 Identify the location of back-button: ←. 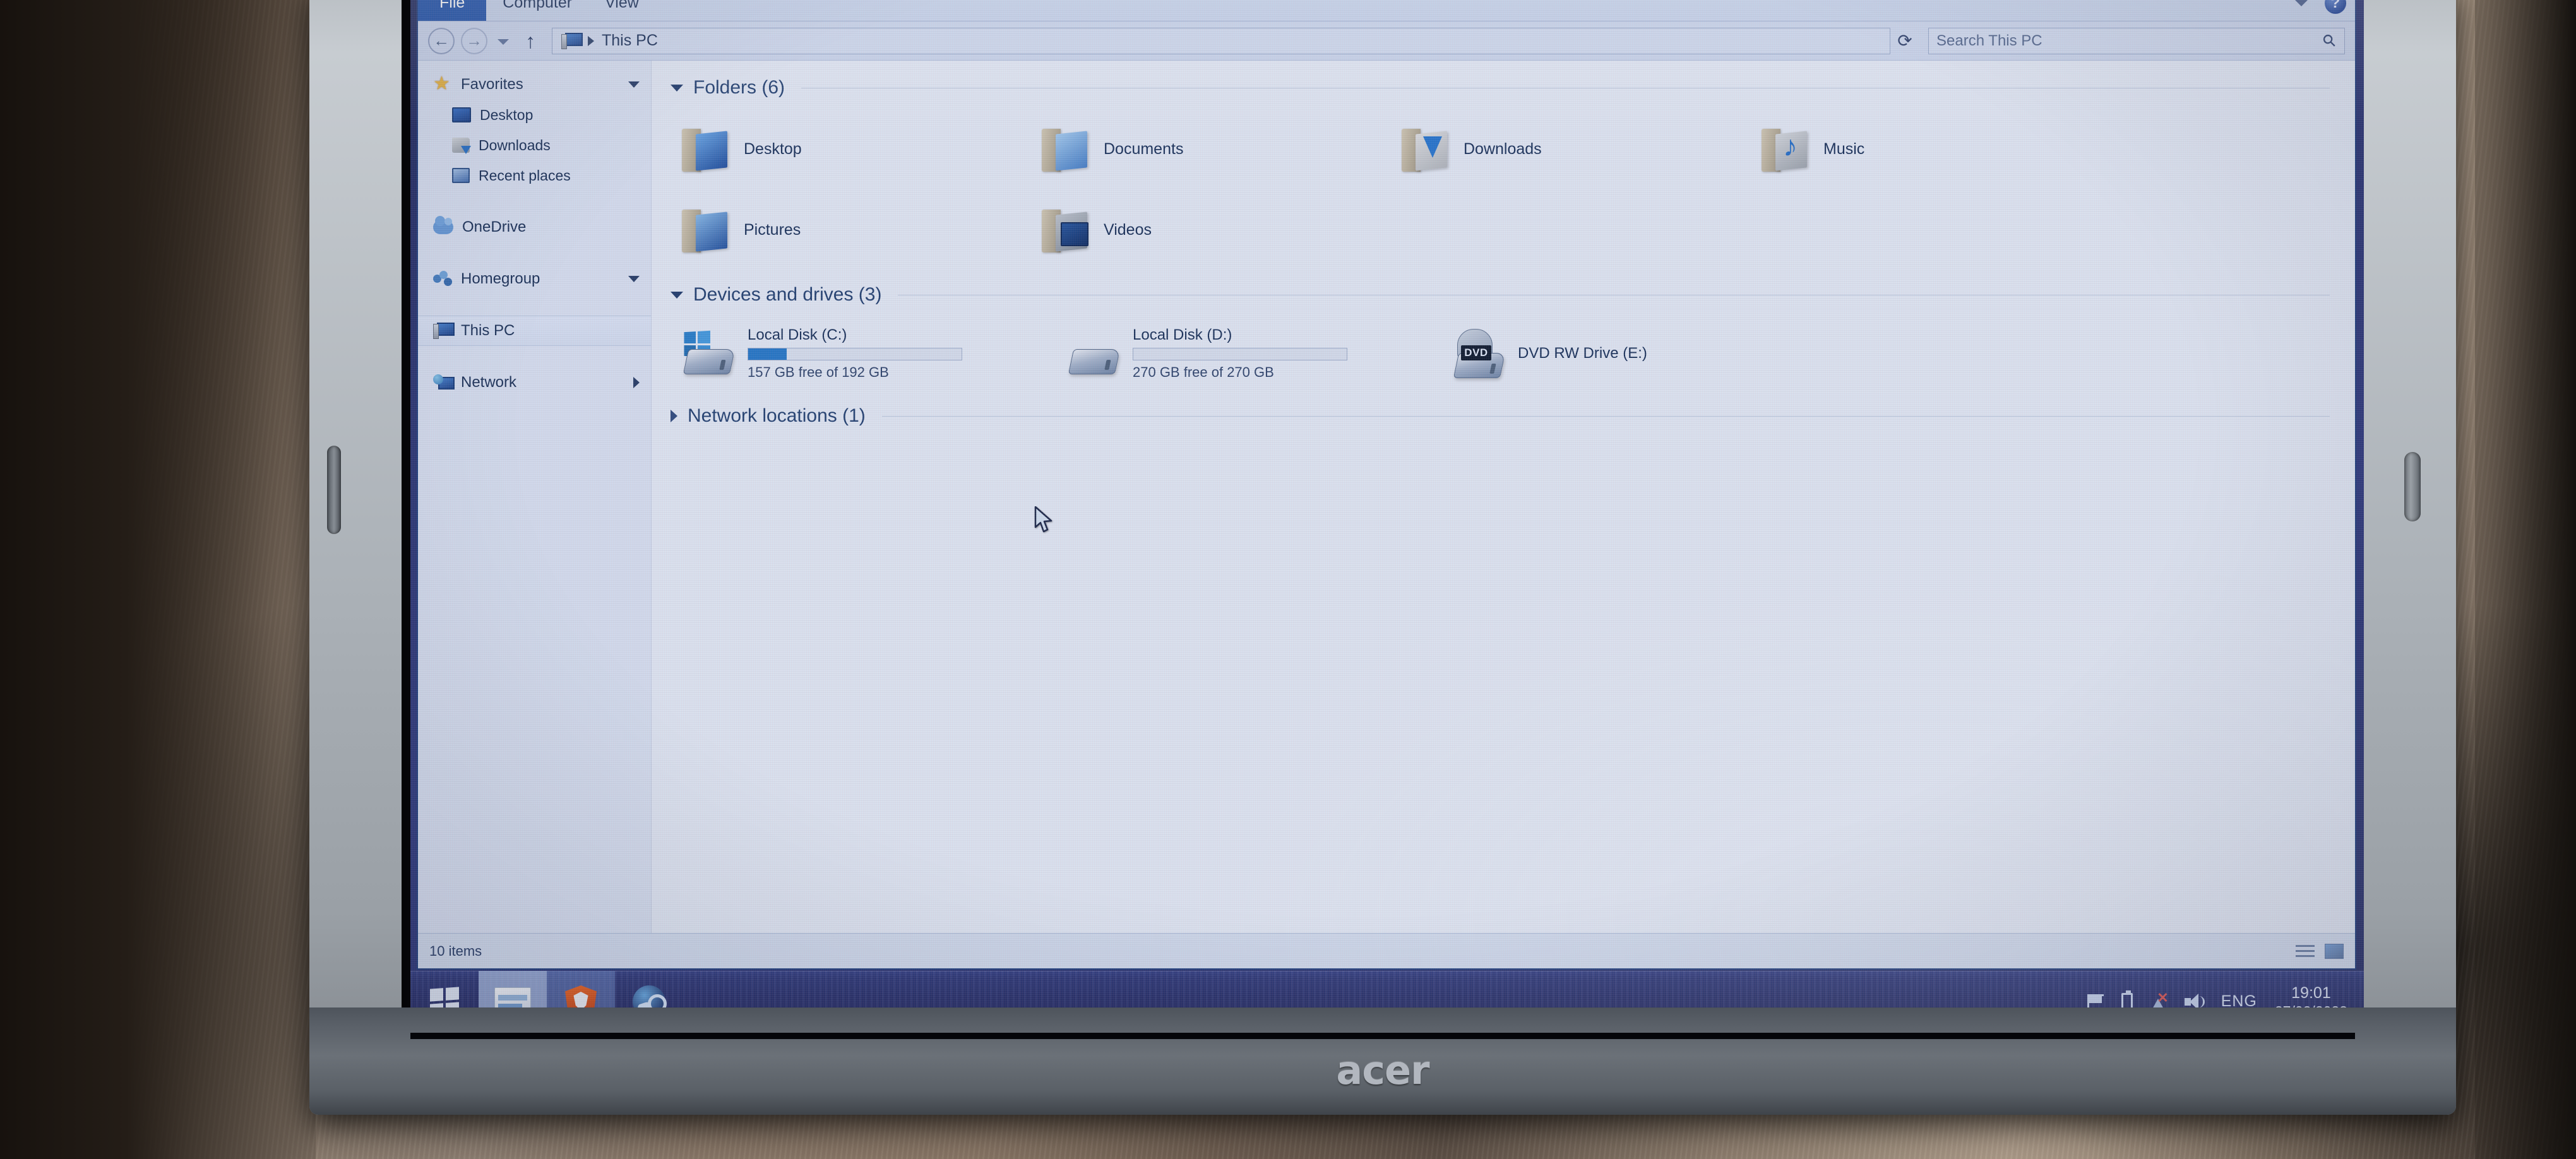
(441, 41).